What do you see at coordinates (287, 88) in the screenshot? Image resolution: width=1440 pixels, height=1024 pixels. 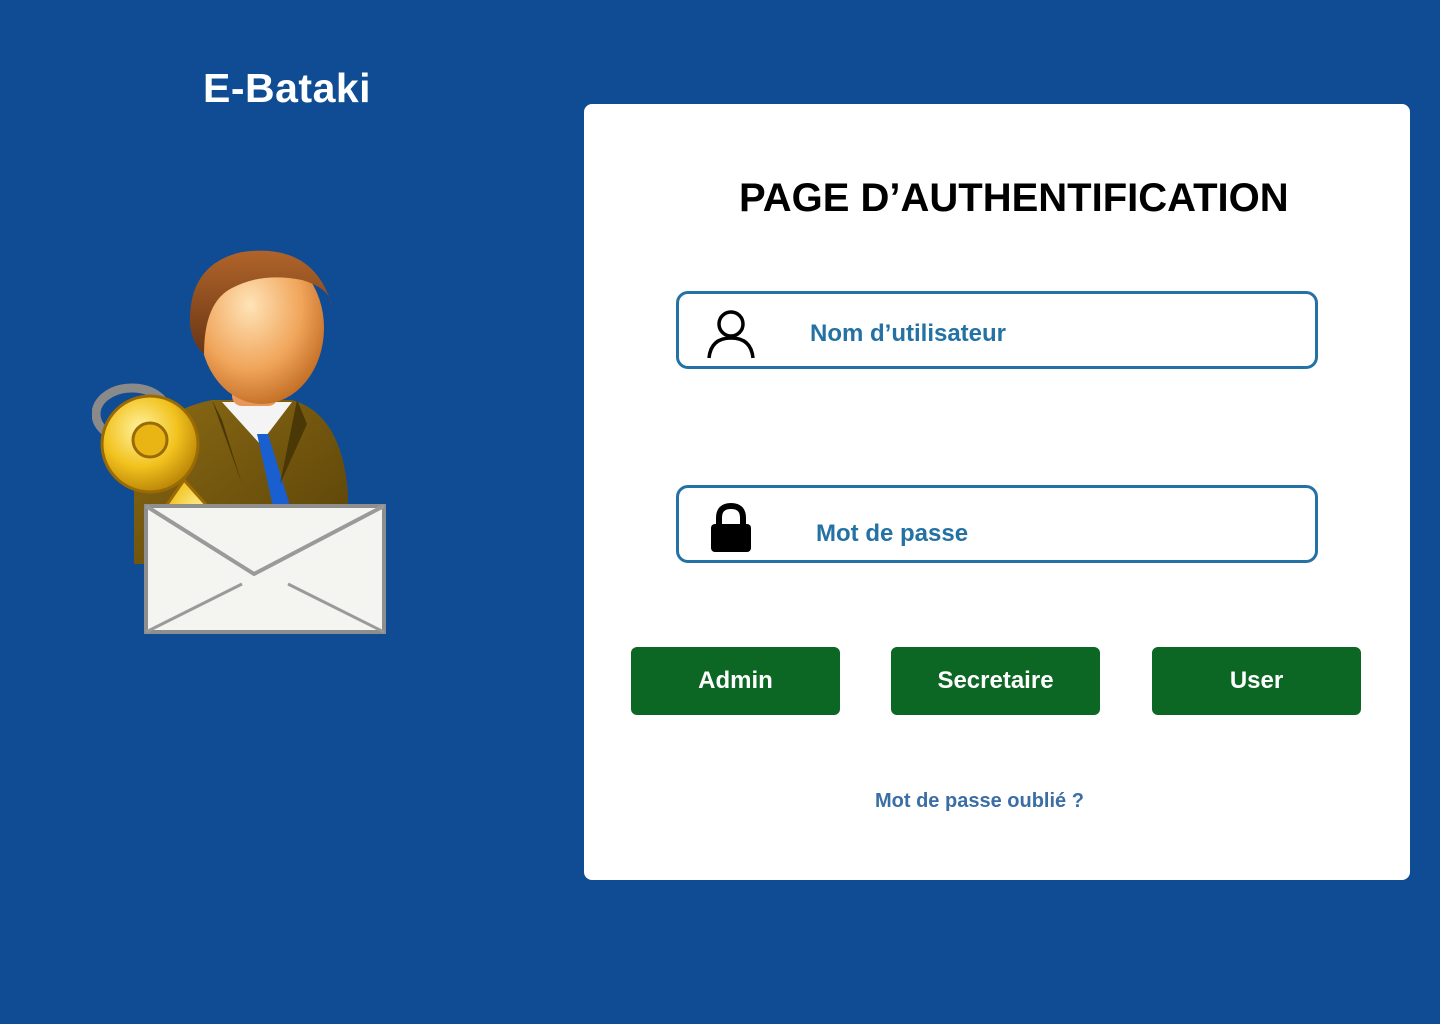 I see `brand-title: E-Bataki` at bounding box center [287, 88].